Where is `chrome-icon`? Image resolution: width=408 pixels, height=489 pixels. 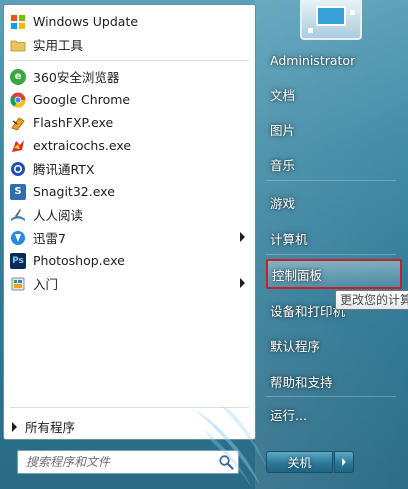 chrome-icon is located at coordinates (18, 100).